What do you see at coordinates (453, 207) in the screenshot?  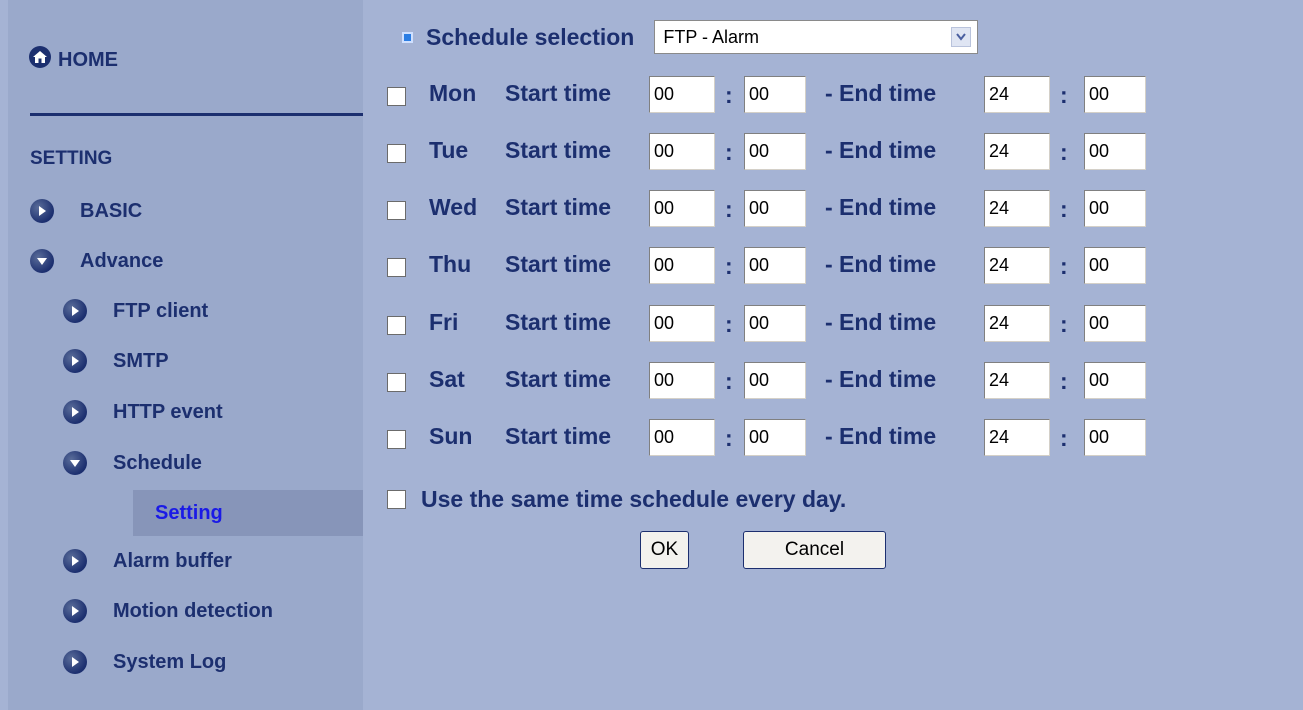 I see `day-label: Wed` at bounding box center [453, 207].